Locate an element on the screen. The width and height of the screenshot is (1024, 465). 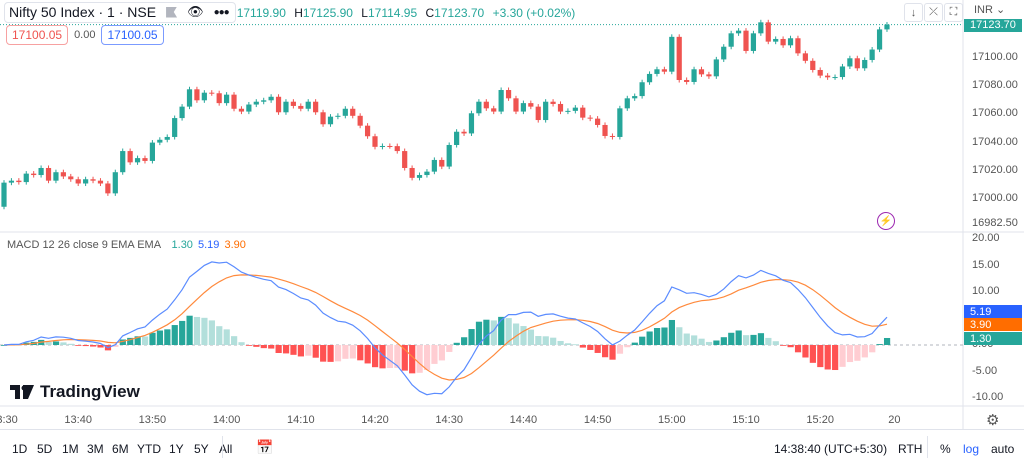
change-value: +3.30 (+0.02%) is located at coordinates (534, 12).